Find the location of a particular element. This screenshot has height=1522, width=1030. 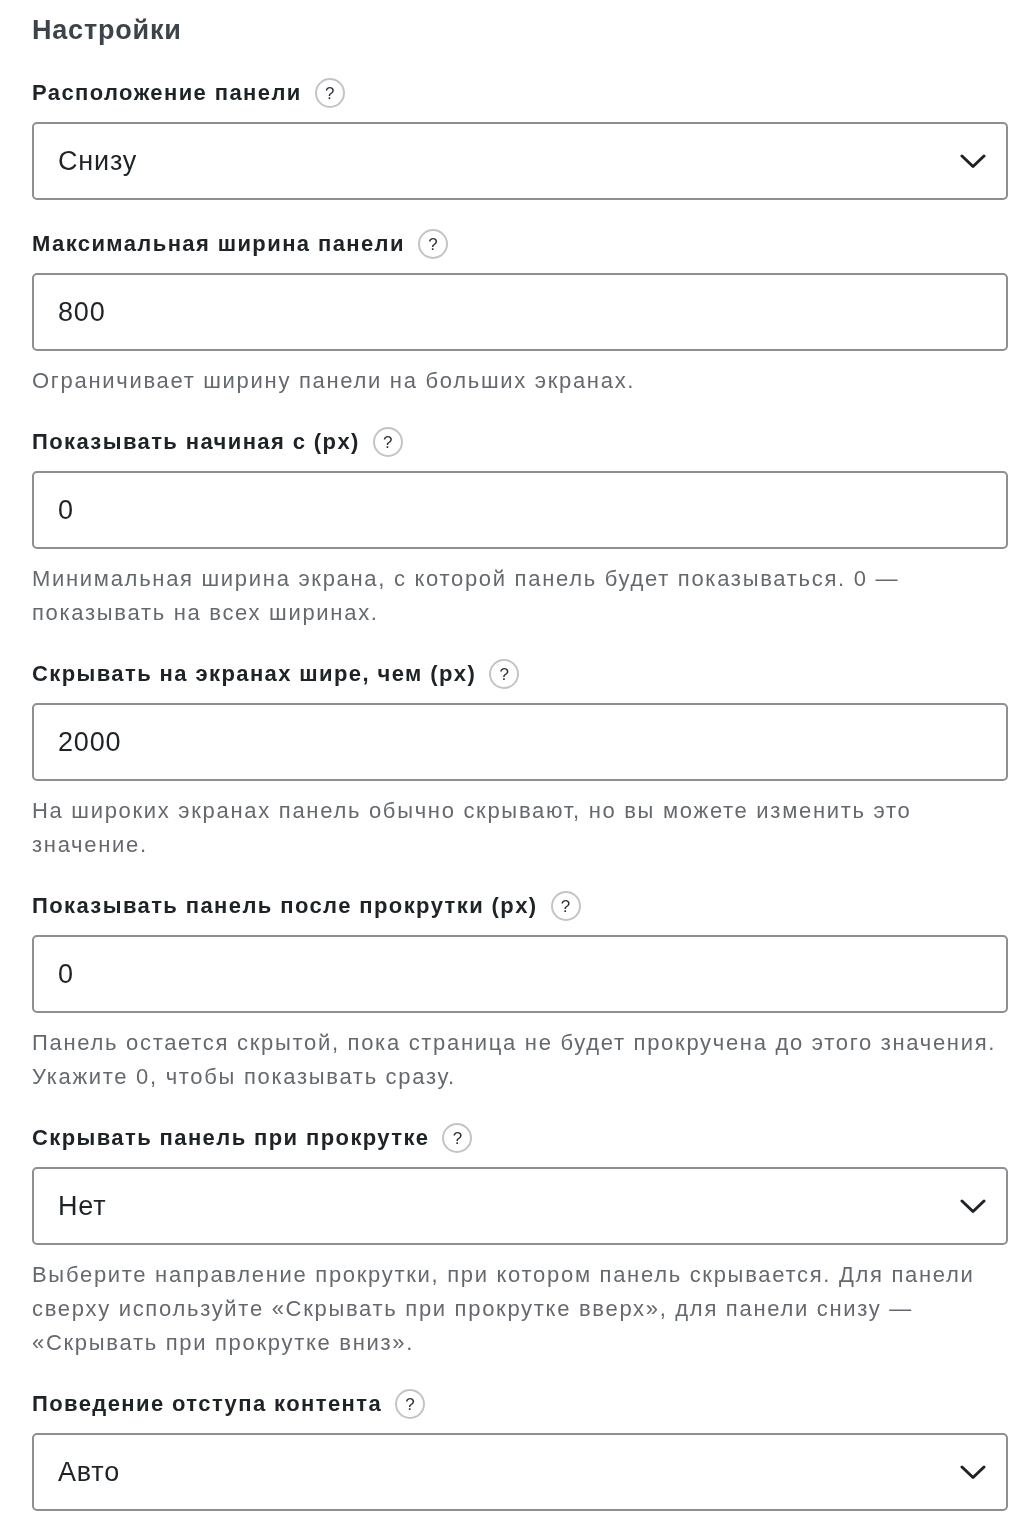

field-description: Панель остается скрытой, пока страница не будет прокручена до этого значения. Укажите 0, чтобы показывать сразу. is located at coordinates (515, 1060).